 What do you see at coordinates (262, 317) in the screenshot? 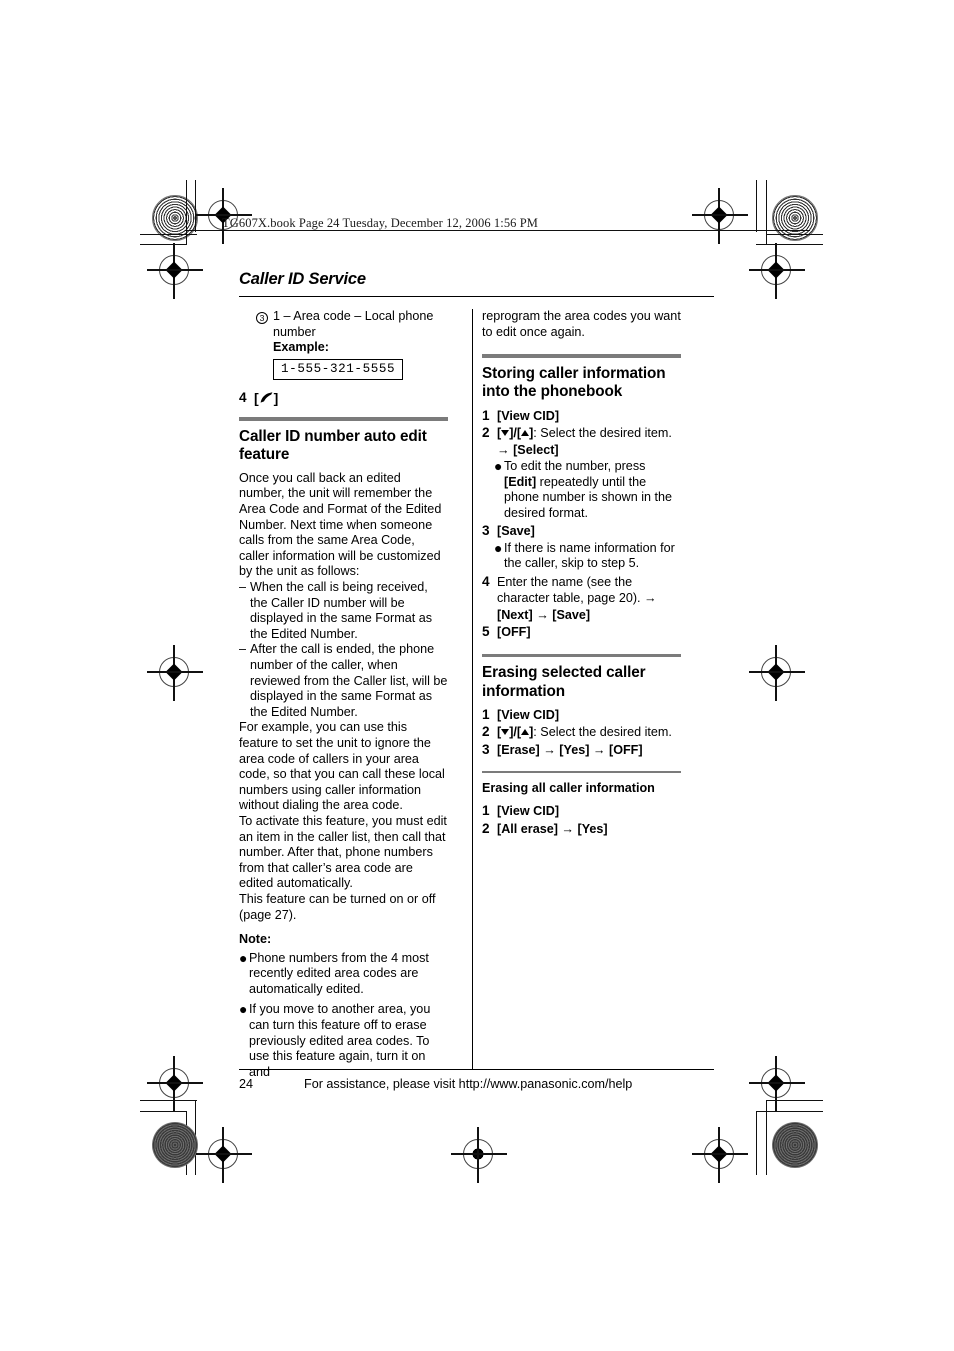
I see `circled-number-3: 3` at bounding box center [262, 317].